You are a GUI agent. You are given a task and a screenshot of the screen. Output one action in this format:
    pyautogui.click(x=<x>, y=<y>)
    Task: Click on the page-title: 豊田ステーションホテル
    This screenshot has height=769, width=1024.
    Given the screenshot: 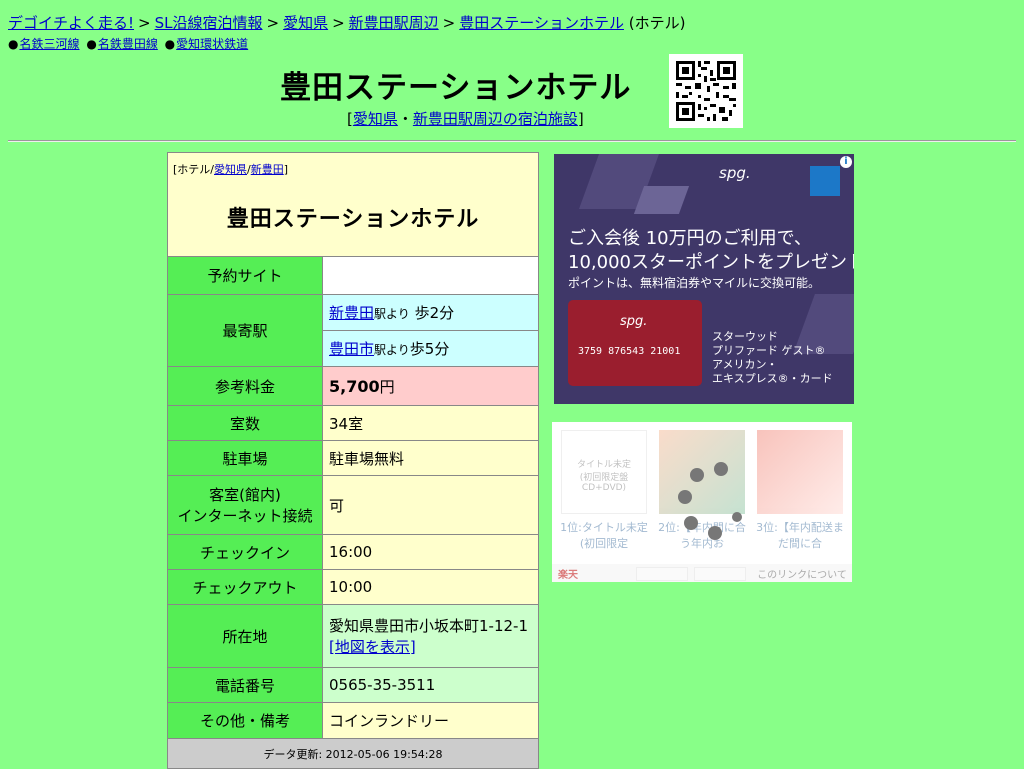 What is the action you would take?
    pyautogui.click(x=456, y=88)
    